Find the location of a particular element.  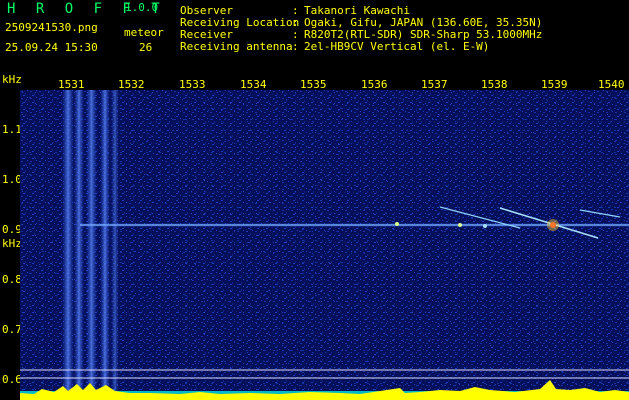

meteor-count: 26 is located at coordinates (146, 47).